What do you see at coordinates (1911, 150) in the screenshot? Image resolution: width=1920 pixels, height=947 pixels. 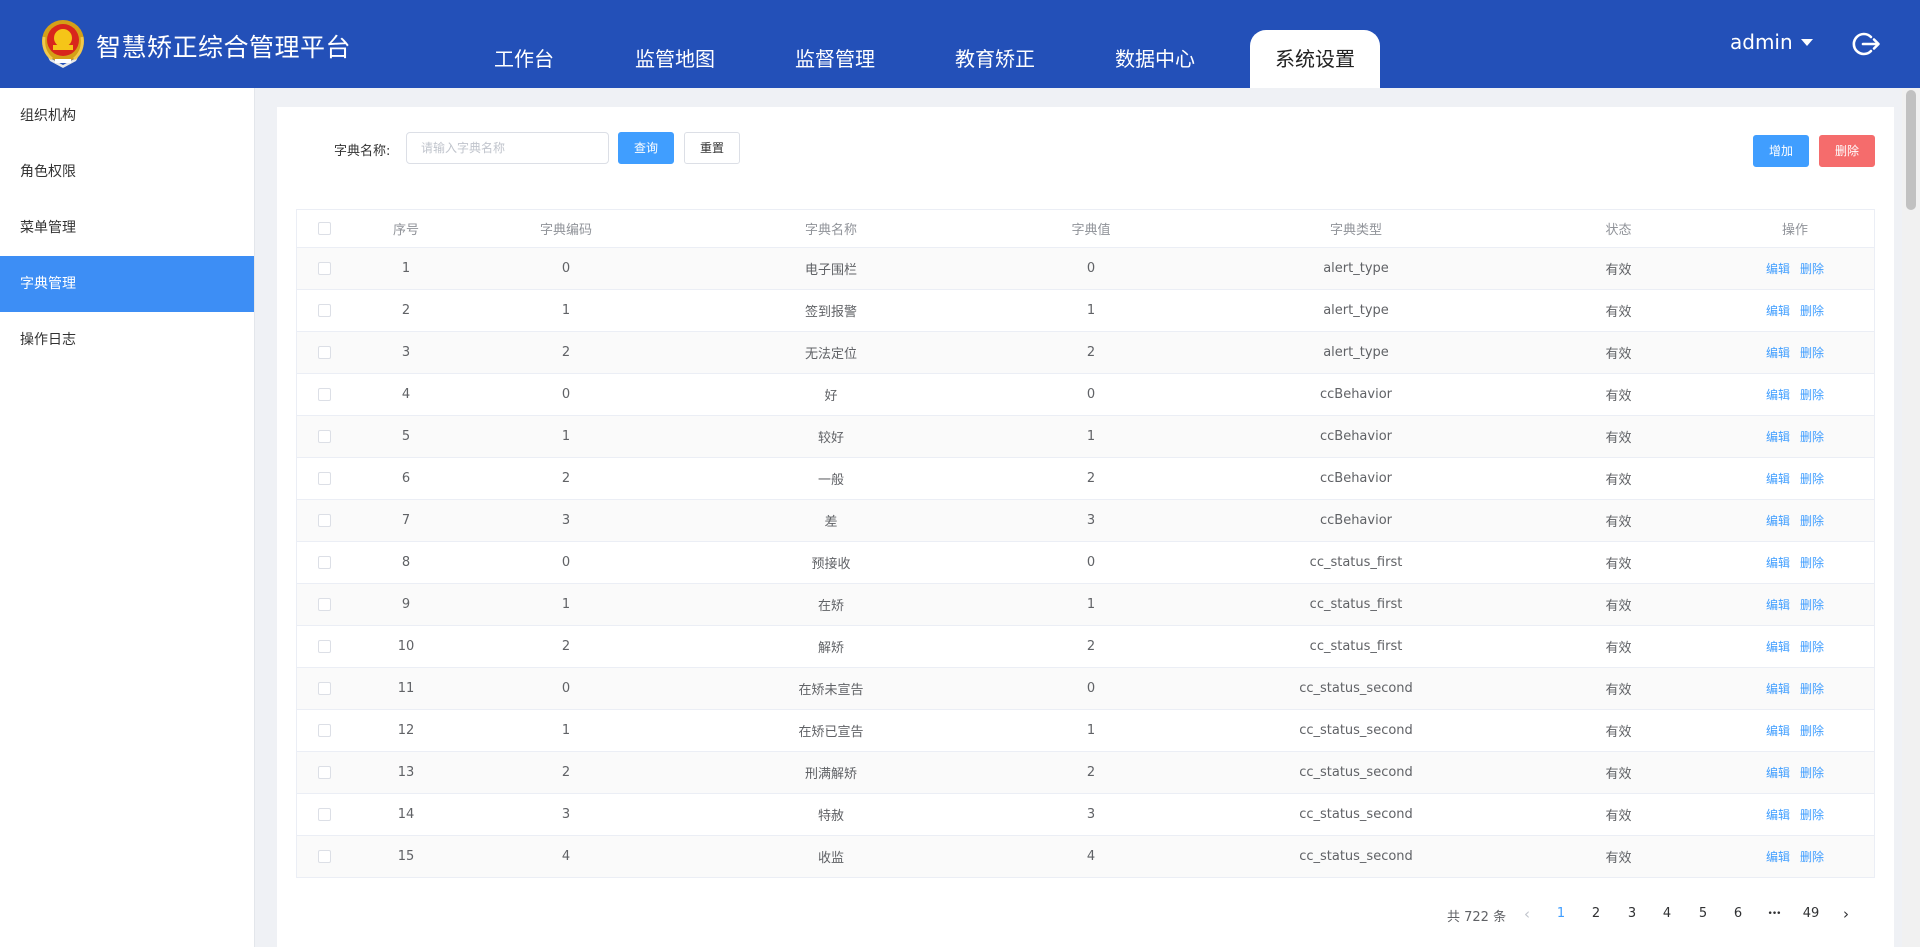 I see `scrollbar-thumb` at bounding box center [1911, 150].